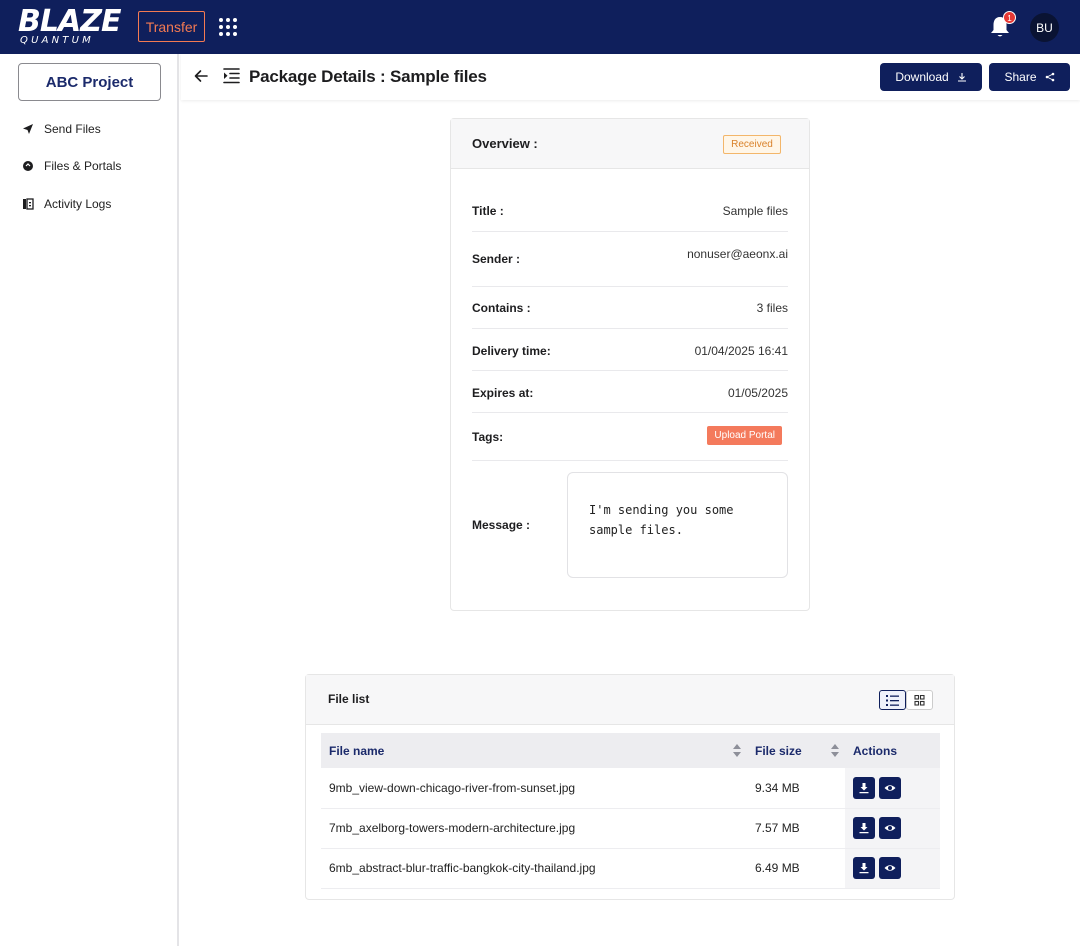 Image resolution: width=1080 pixels, height=946 pixels. I want to click on overview-title: Overview :, so click(505, 143).